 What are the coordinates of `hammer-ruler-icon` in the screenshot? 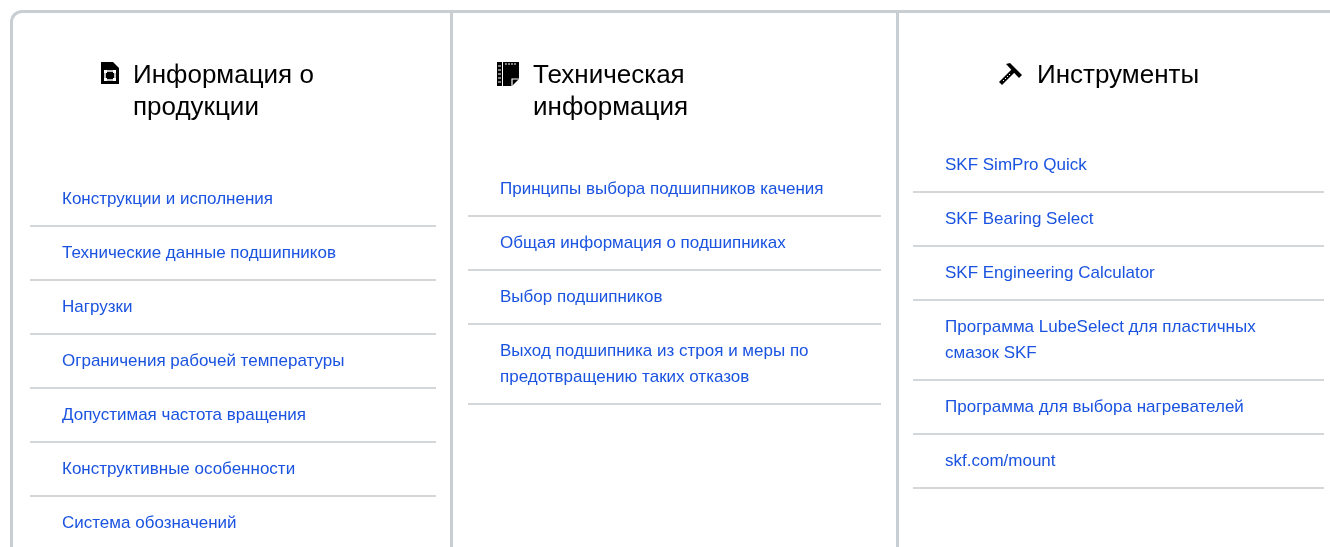 It's located at (1010, 74).